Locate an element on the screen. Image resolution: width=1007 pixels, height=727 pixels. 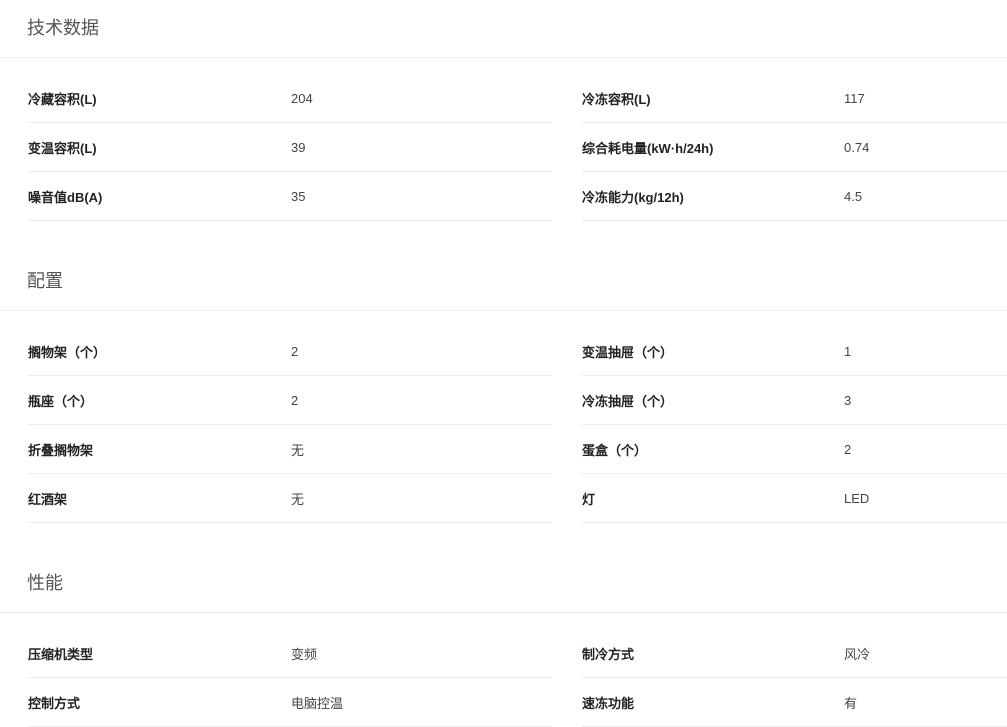
spec-label: 压缩机类型 is located at coordinates (61, 654).